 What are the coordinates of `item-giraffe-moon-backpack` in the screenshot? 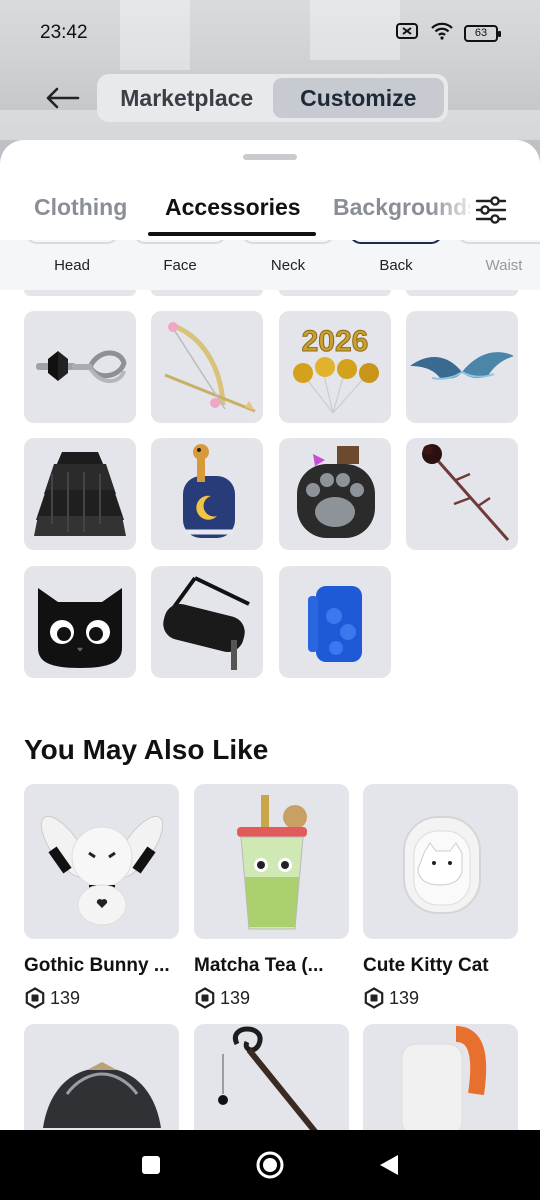 It's located at (207, 494).